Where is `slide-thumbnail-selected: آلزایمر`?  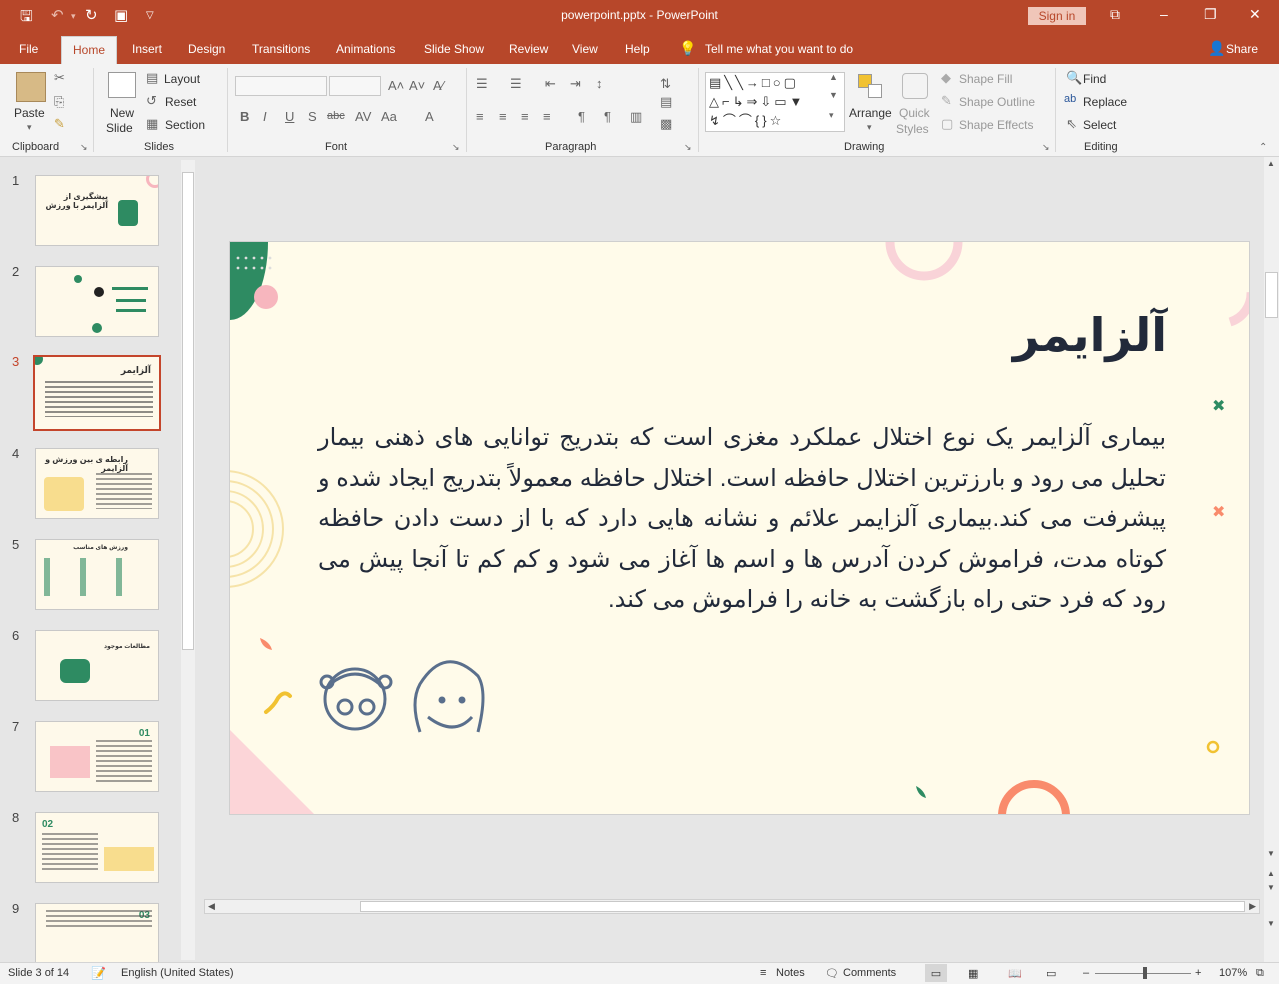 slide-thumbnail-selected: آلزایمر is located at coordinates (97, 393).